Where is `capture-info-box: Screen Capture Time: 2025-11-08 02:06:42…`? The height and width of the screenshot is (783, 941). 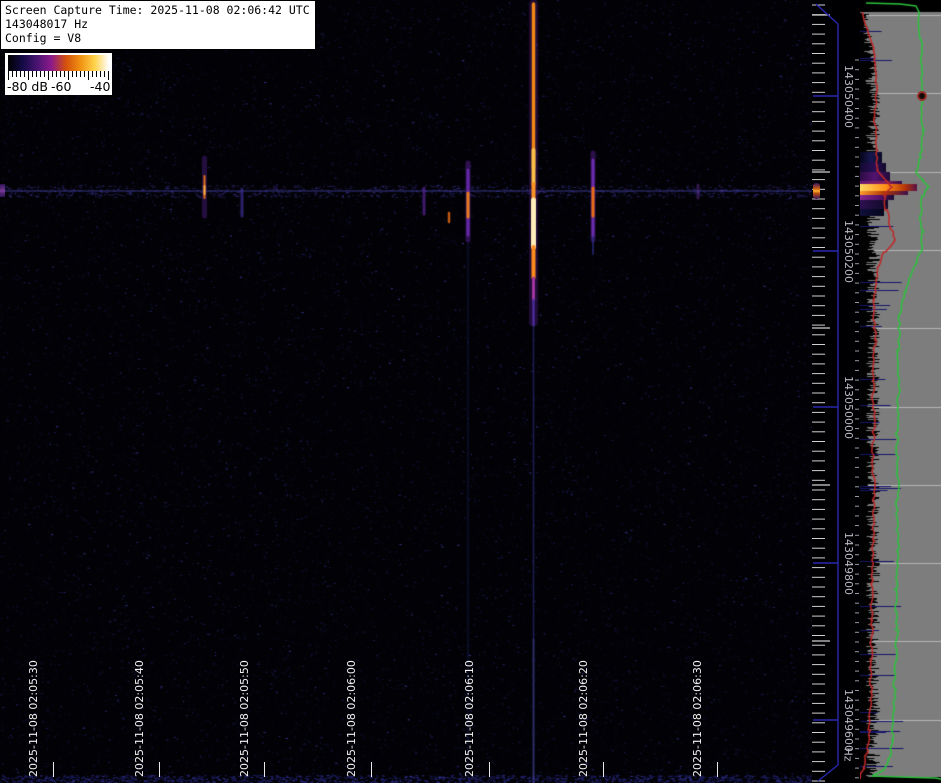
capture-info-box: Screen Capture Time: 2025-11-08 02:06:42… is located at coordinates (158, 25).